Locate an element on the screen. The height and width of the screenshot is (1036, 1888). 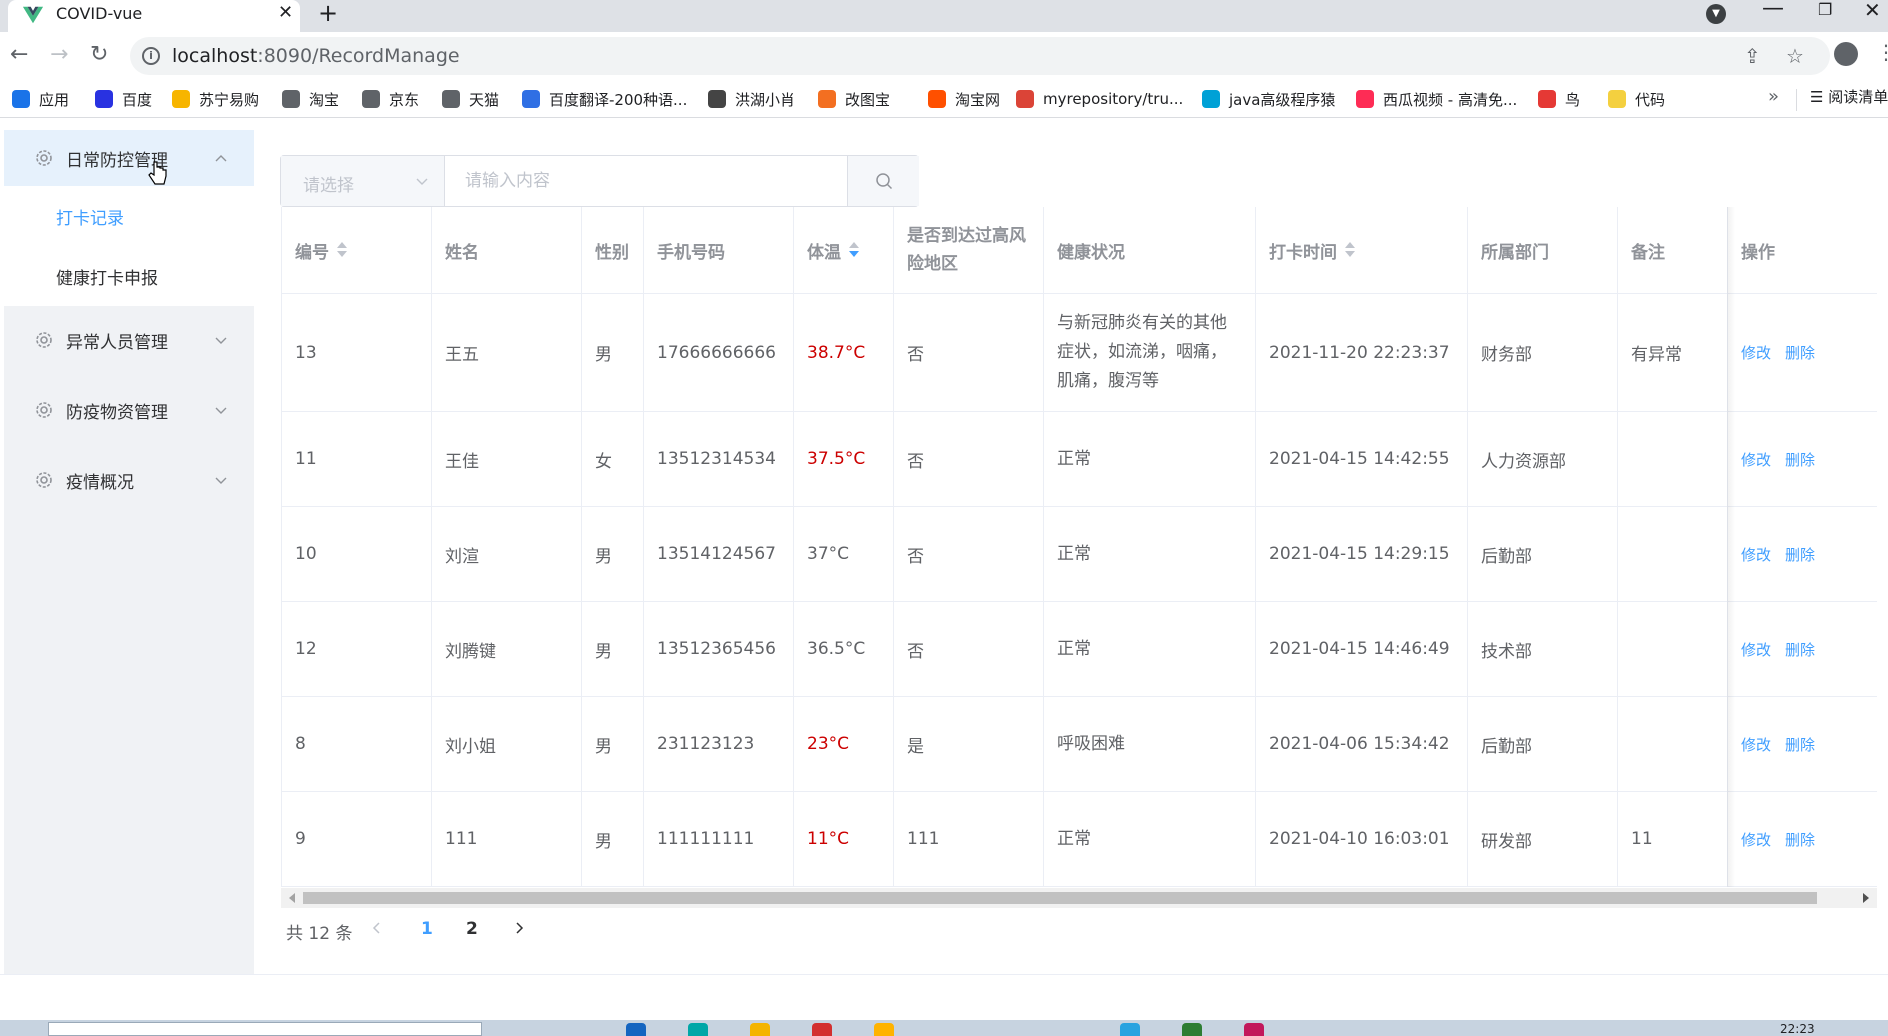
col-header-temp: 体温 is located at coordinates (844, 250).